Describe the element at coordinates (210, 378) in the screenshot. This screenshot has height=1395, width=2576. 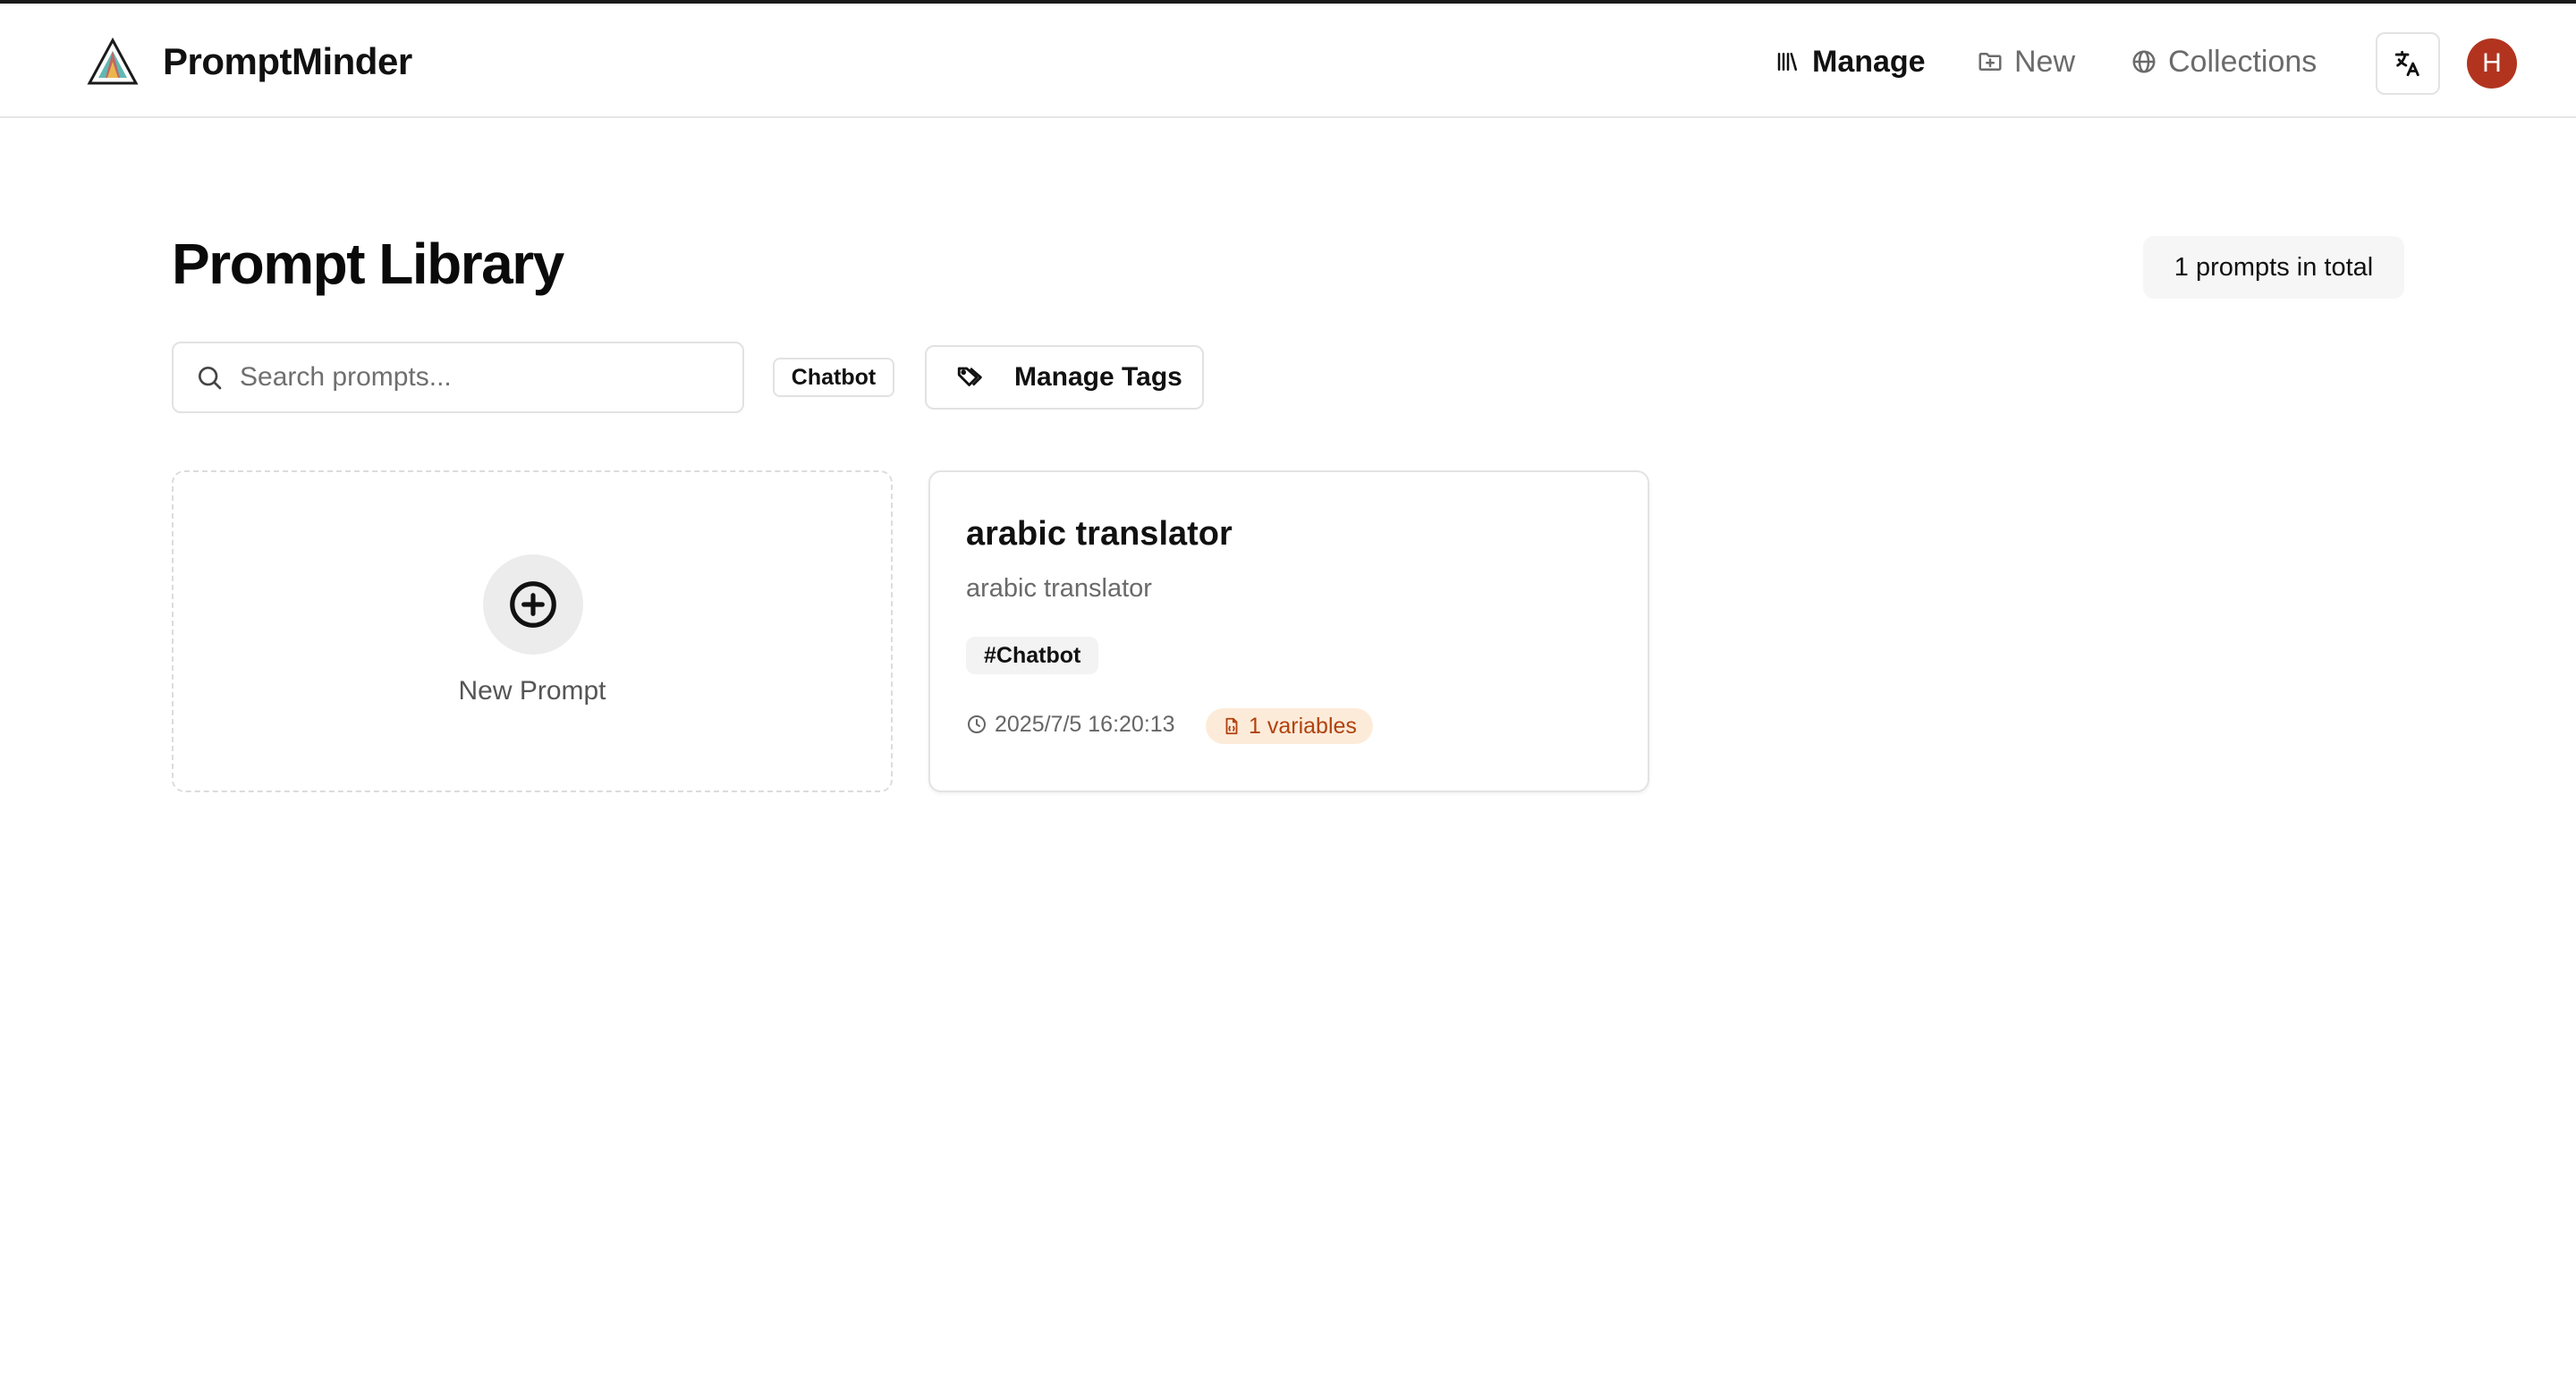
I see `search-icon` at that location.